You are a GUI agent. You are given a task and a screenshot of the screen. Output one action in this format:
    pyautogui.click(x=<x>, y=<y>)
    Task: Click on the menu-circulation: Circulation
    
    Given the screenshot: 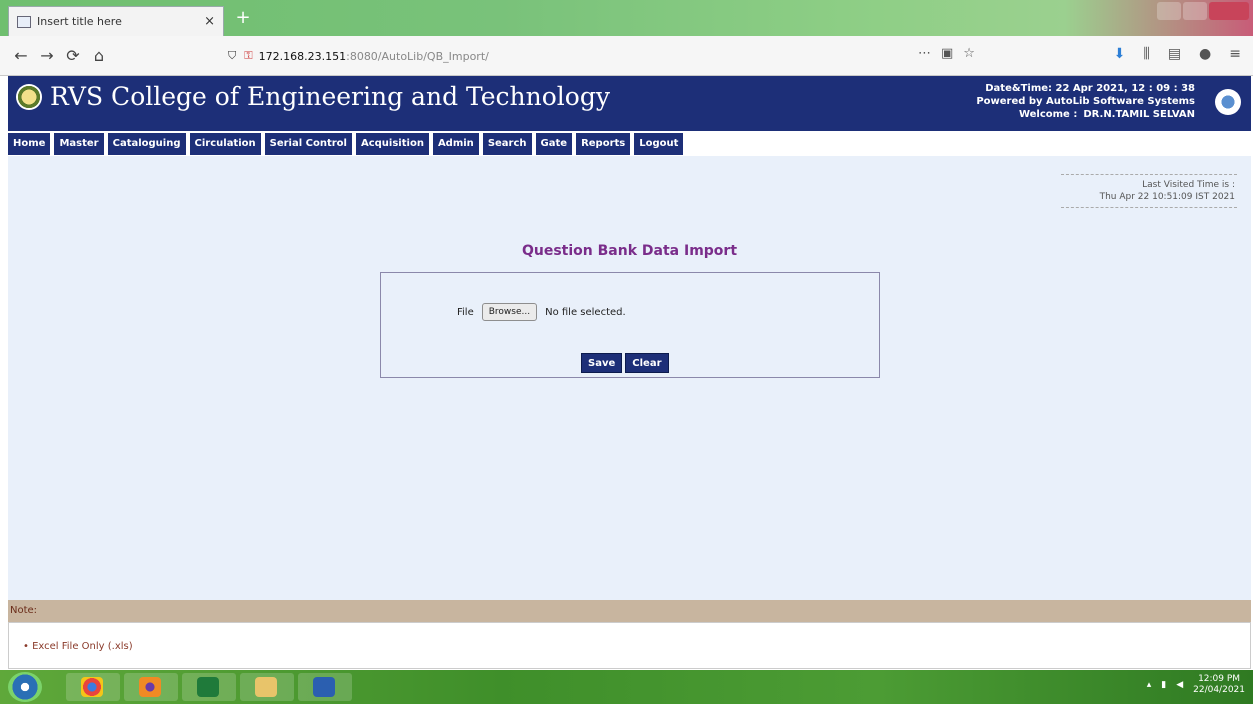 What is the action you would take?
    pyautogui.click(x=225, y=144)
    